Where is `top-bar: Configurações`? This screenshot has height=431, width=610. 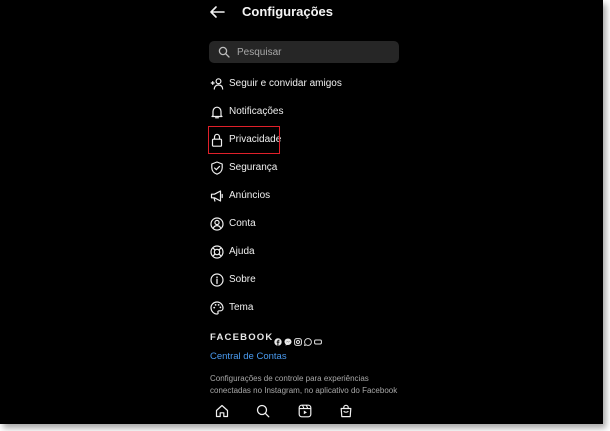 top-bar: Configurações is located at coordinates (305, 14).